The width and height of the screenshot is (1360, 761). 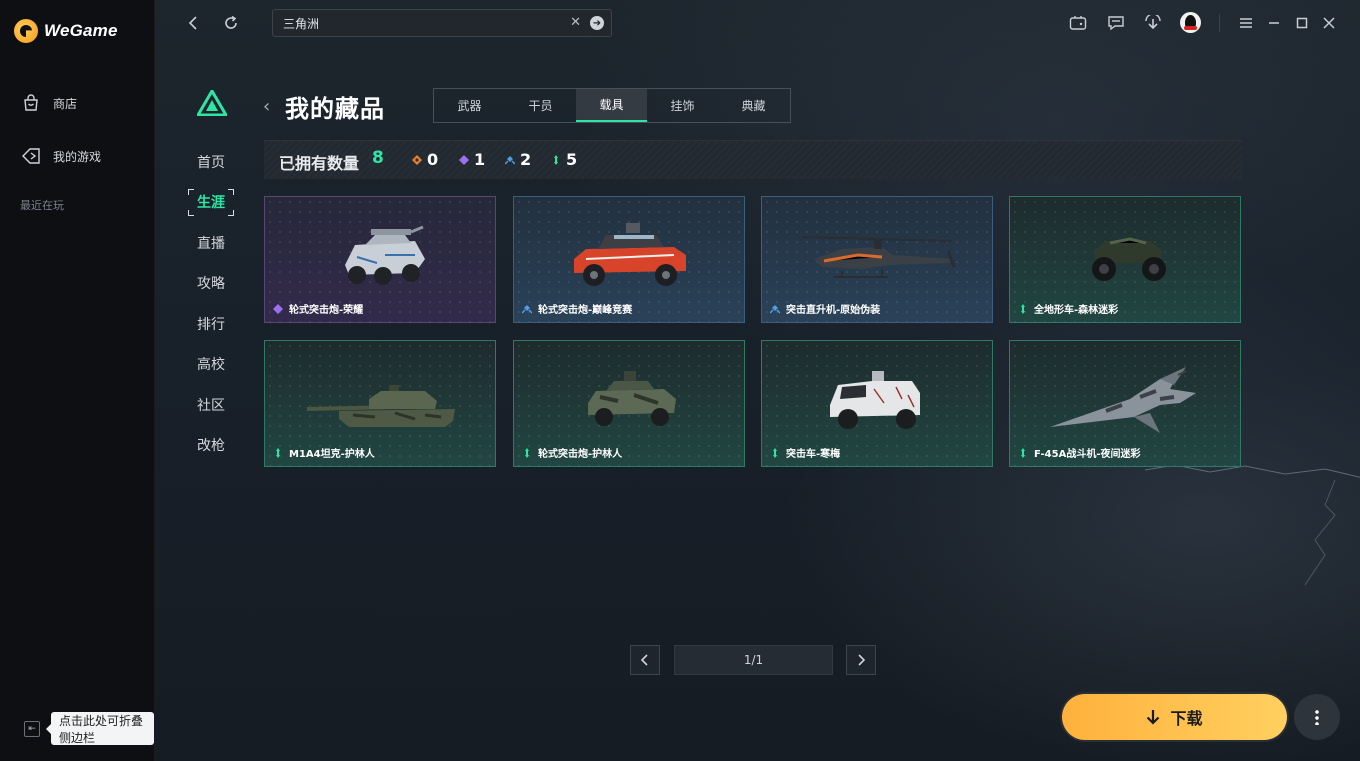 I want to click on rarity-count-orange: 0, so click(x=425, y=159).